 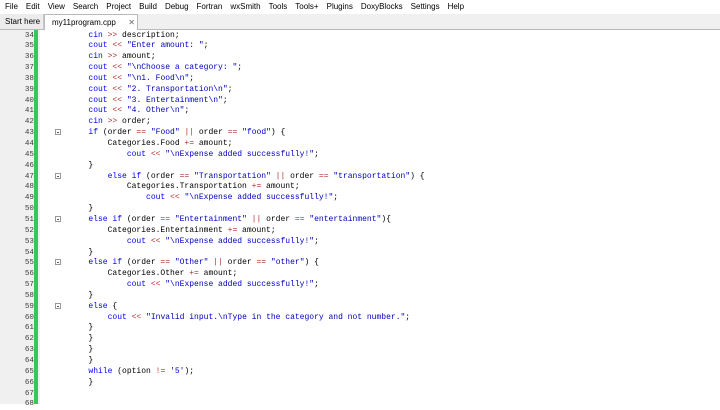 I want to click on code-line: 66 }, so click(x=360, y=383).